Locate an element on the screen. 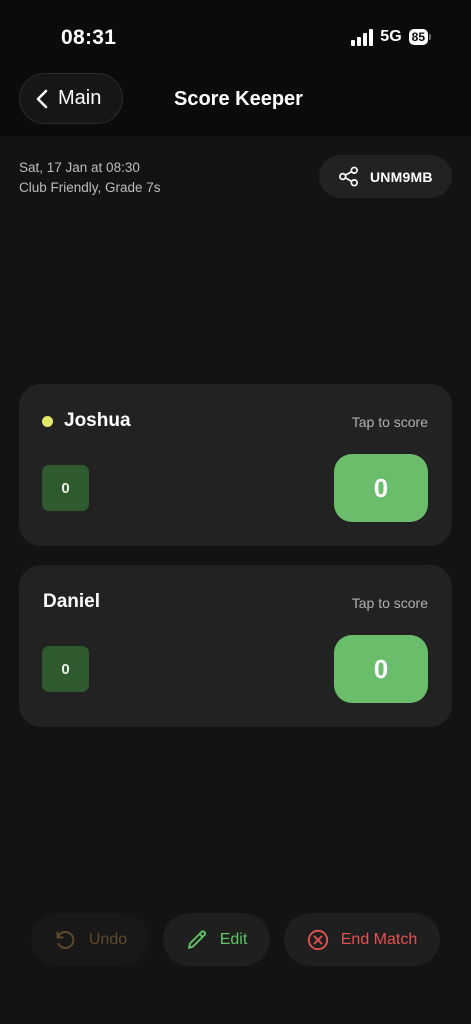 This screenshot has width=471, height=1024. share-button: UNM9MB is located at coordinates (385, 176).